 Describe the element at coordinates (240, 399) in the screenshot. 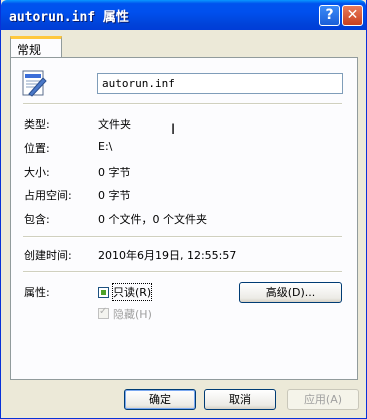

I see `cancel-button: 取消` at that location.